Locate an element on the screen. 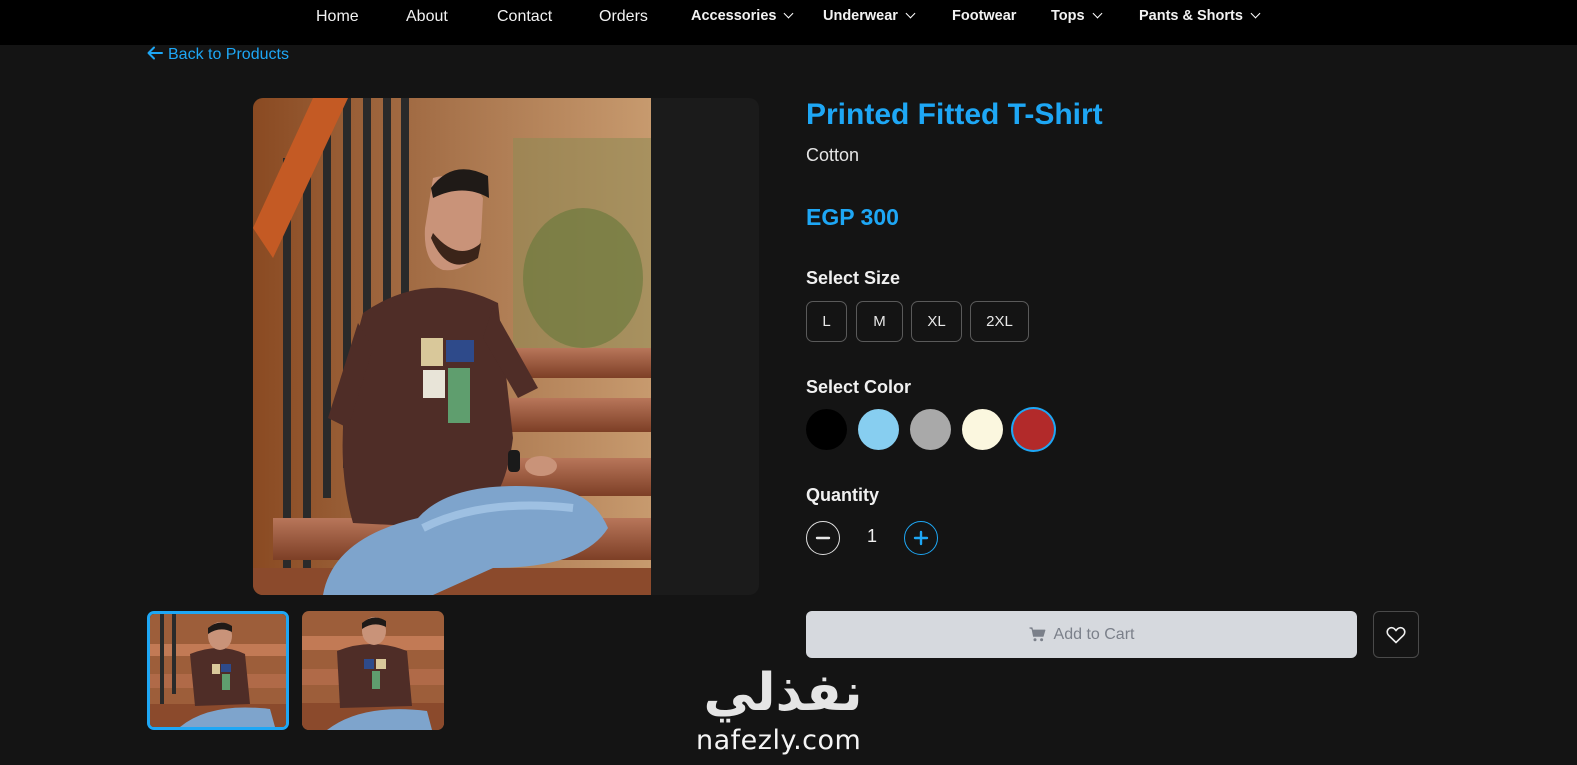  nav-tops-label: Tops is located at coordinates (1068, 16).